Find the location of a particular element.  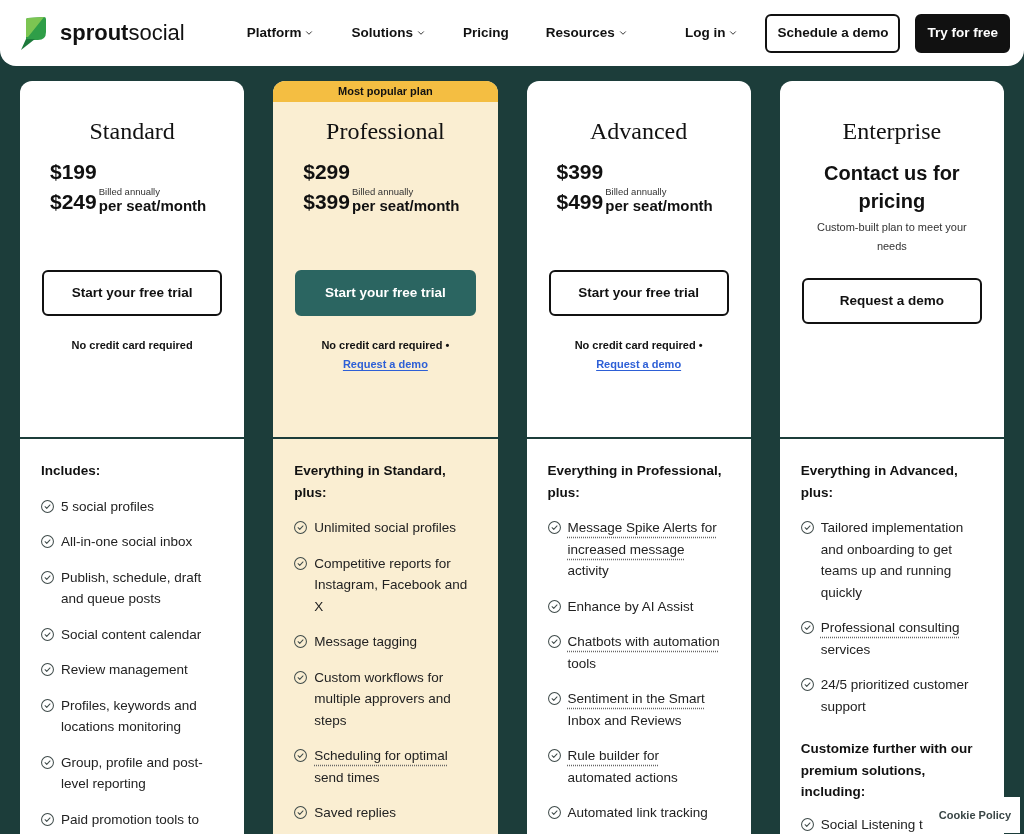

feature-text: 24/5 prioritized customer support is located at coordinates (895, 696).